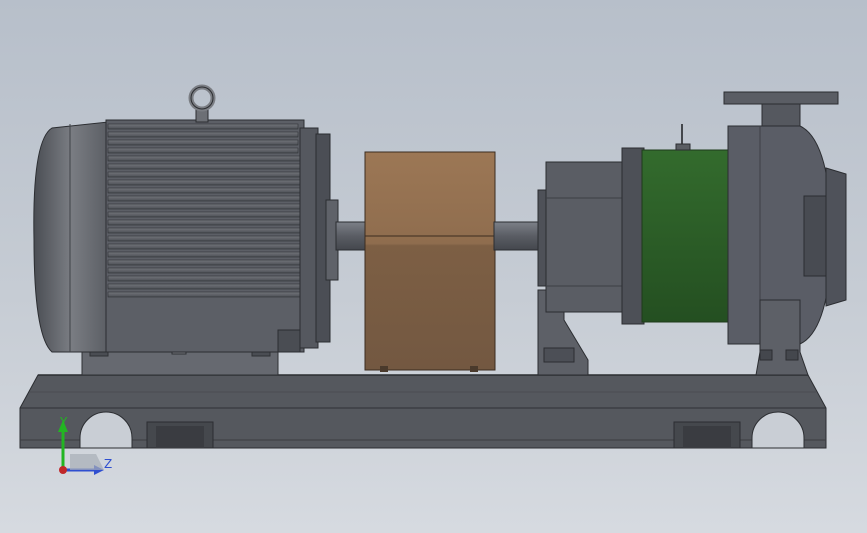 This screenshot has height=533, width=867. I want to click on bearing-bracket, so click(582, 268).